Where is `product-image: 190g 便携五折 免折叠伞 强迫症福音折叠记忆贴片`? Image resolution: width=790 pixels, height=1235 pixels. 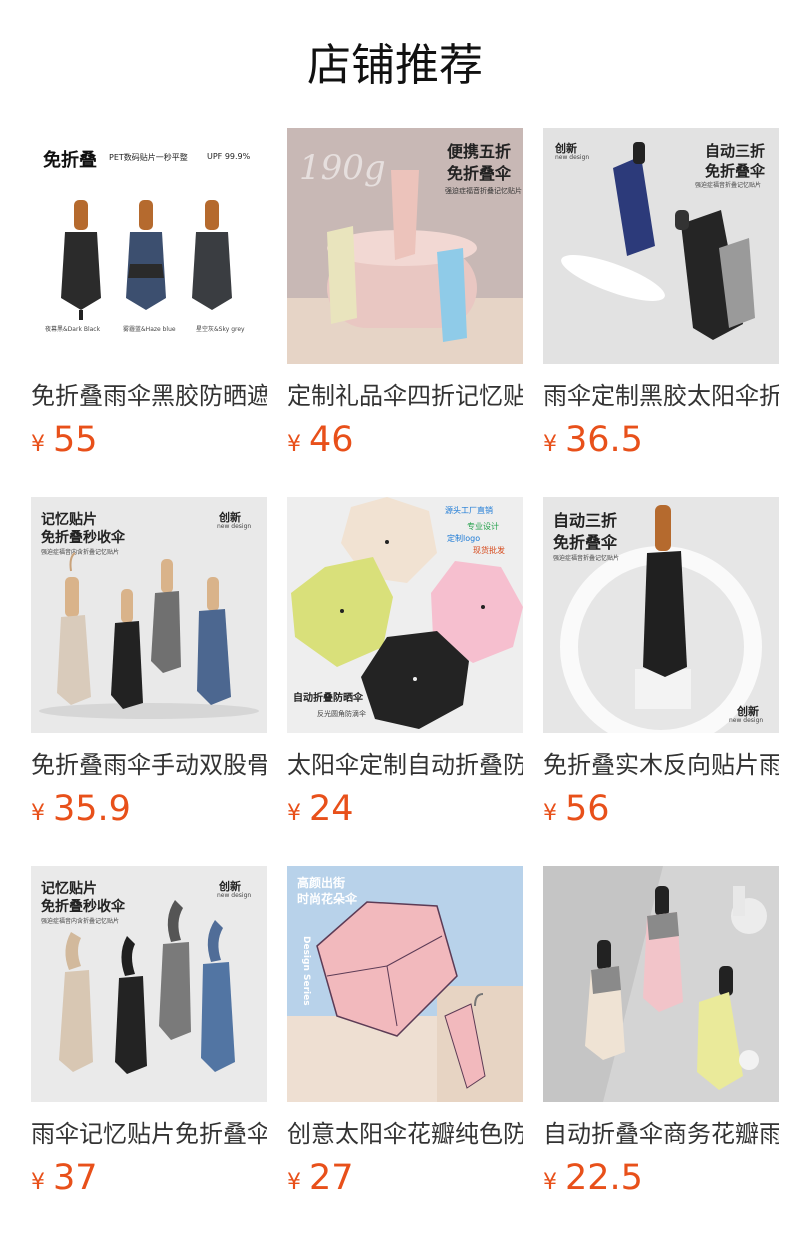
product-image: 190g 便携五折 免折叠伞 强迫症福音折叠记忆贴片 is located at coordinates (405, 246).